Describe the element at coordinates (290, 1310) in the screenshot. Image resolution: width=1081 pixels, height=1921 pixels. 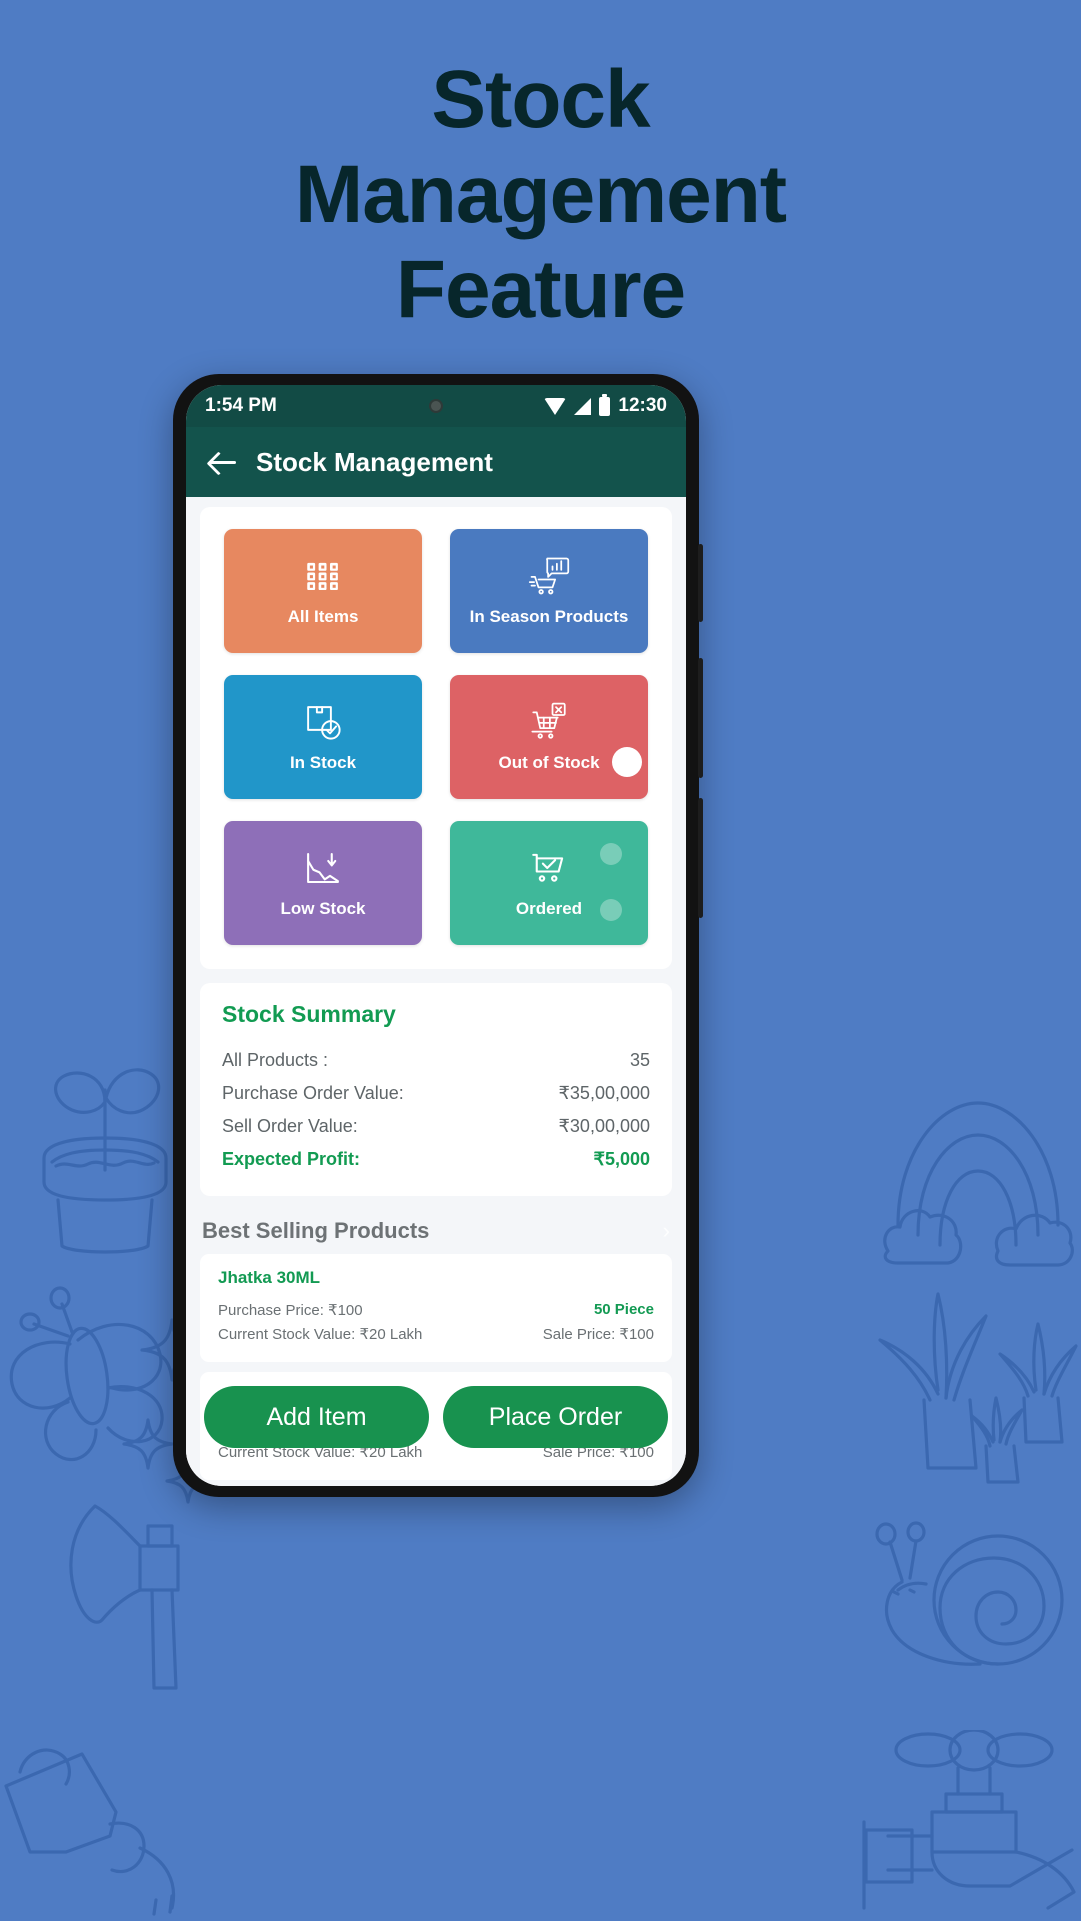
I see `product-purchase-price: Purchase Price: ₹100` at that location.